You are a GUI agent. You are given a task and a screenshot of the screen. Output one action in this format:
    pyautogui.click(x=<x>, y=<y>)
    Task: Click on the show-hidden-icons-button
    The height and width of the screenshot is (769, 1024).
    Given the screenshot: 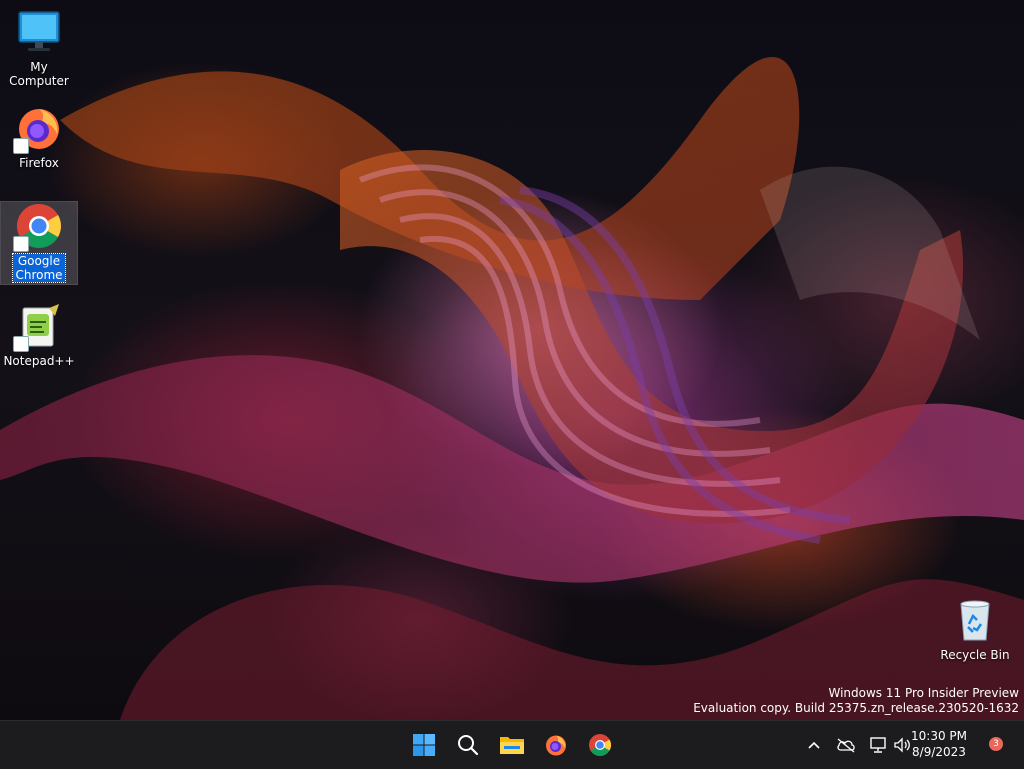 What is the action you would take?
    pyautogui.click(x=814, y=745)
    